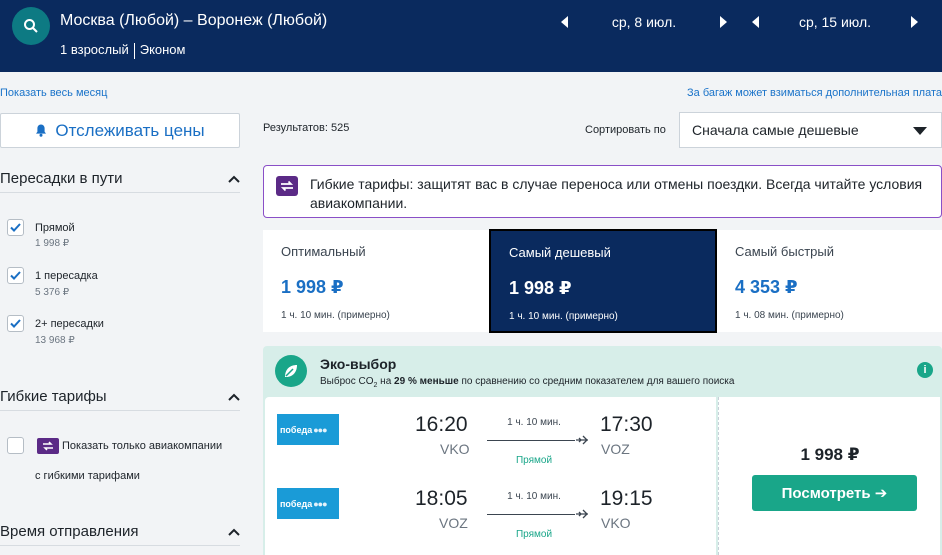  I want to click on departure-time: 16:20, so click(441, 424).